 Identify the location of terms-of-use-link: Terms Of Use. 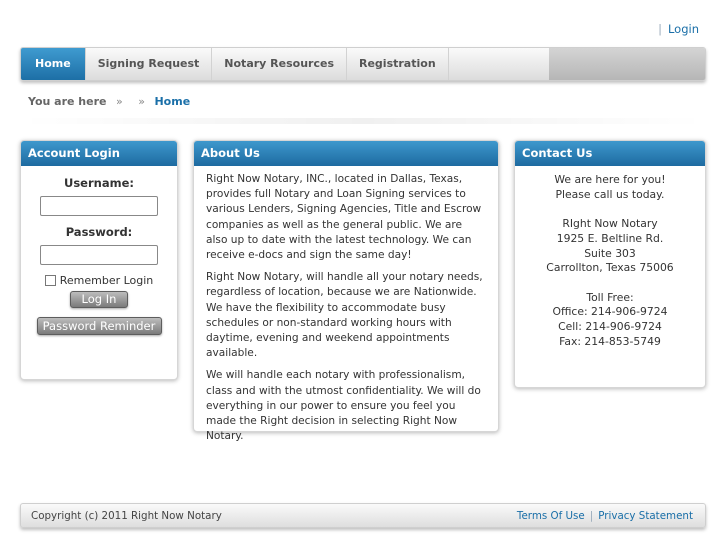
(551, 516).